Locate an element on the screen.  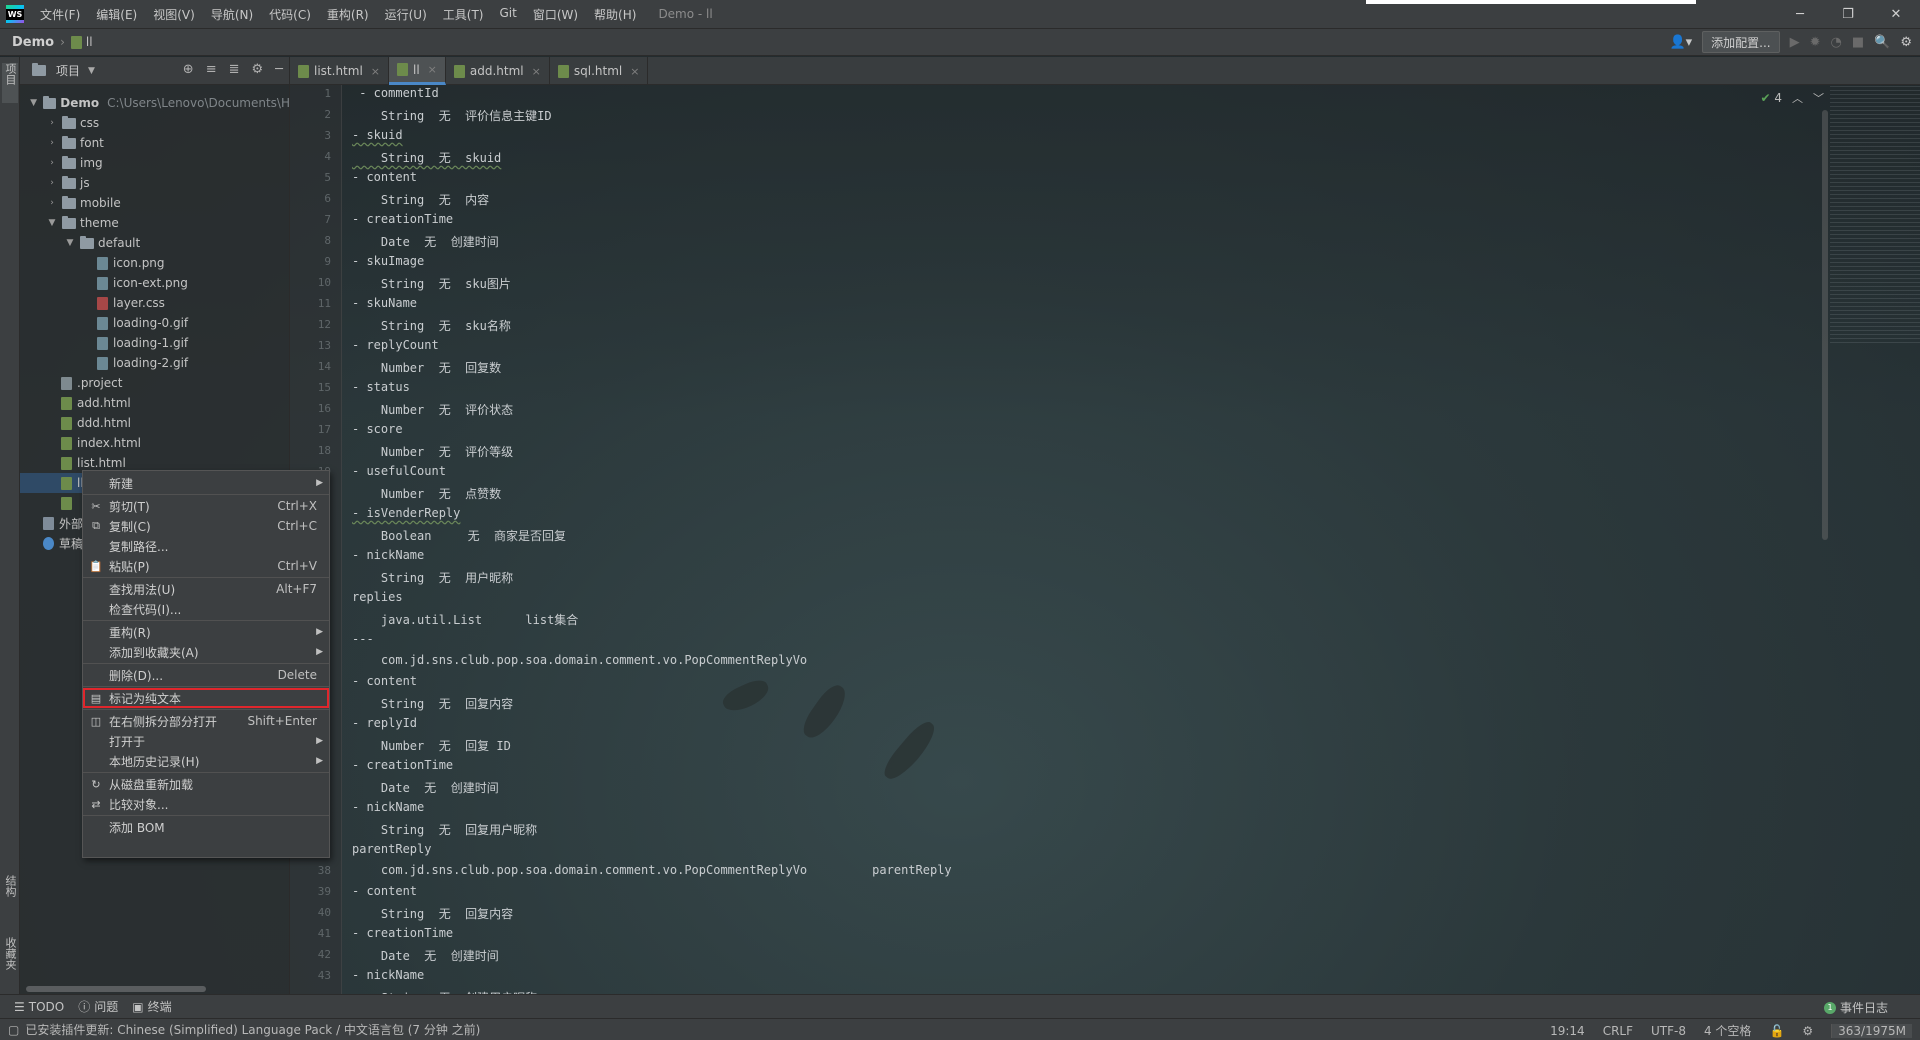
menu-item: 窗口(W) is located at coordinates (555, 14).